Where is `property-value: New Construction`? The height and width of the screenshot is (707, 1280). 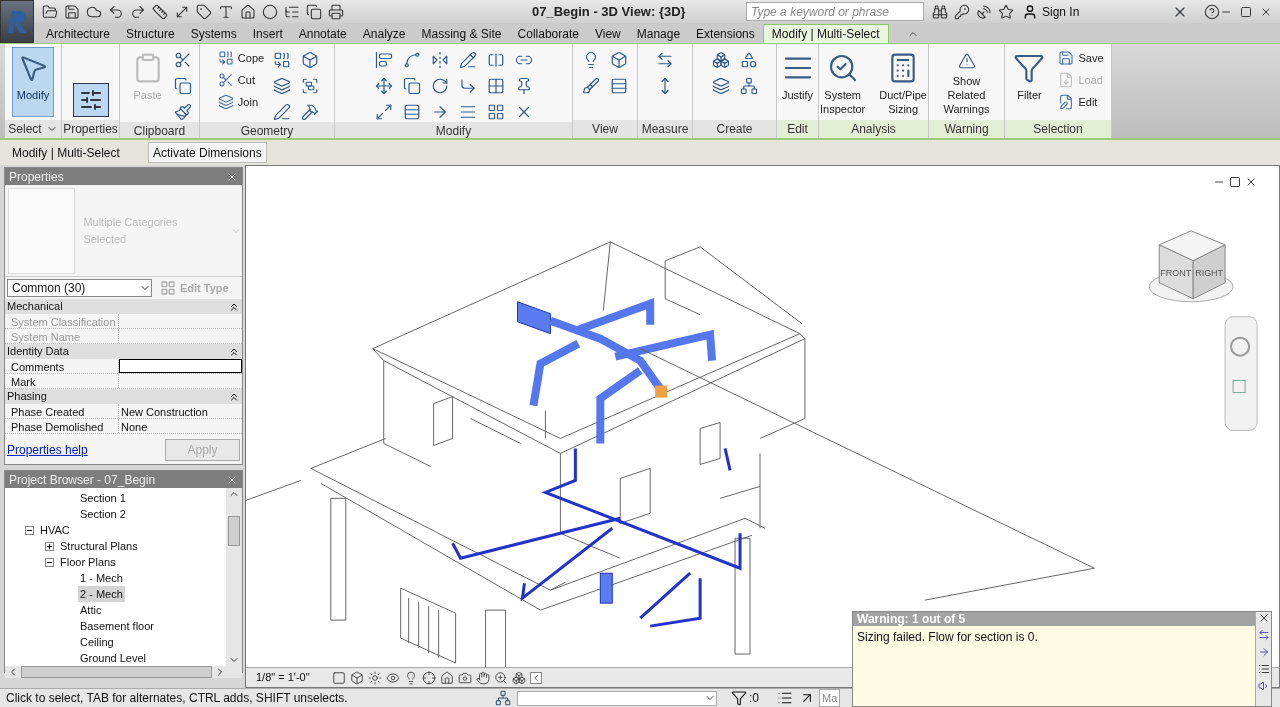 property-value: New Construction is located at coordinates (180, 411).